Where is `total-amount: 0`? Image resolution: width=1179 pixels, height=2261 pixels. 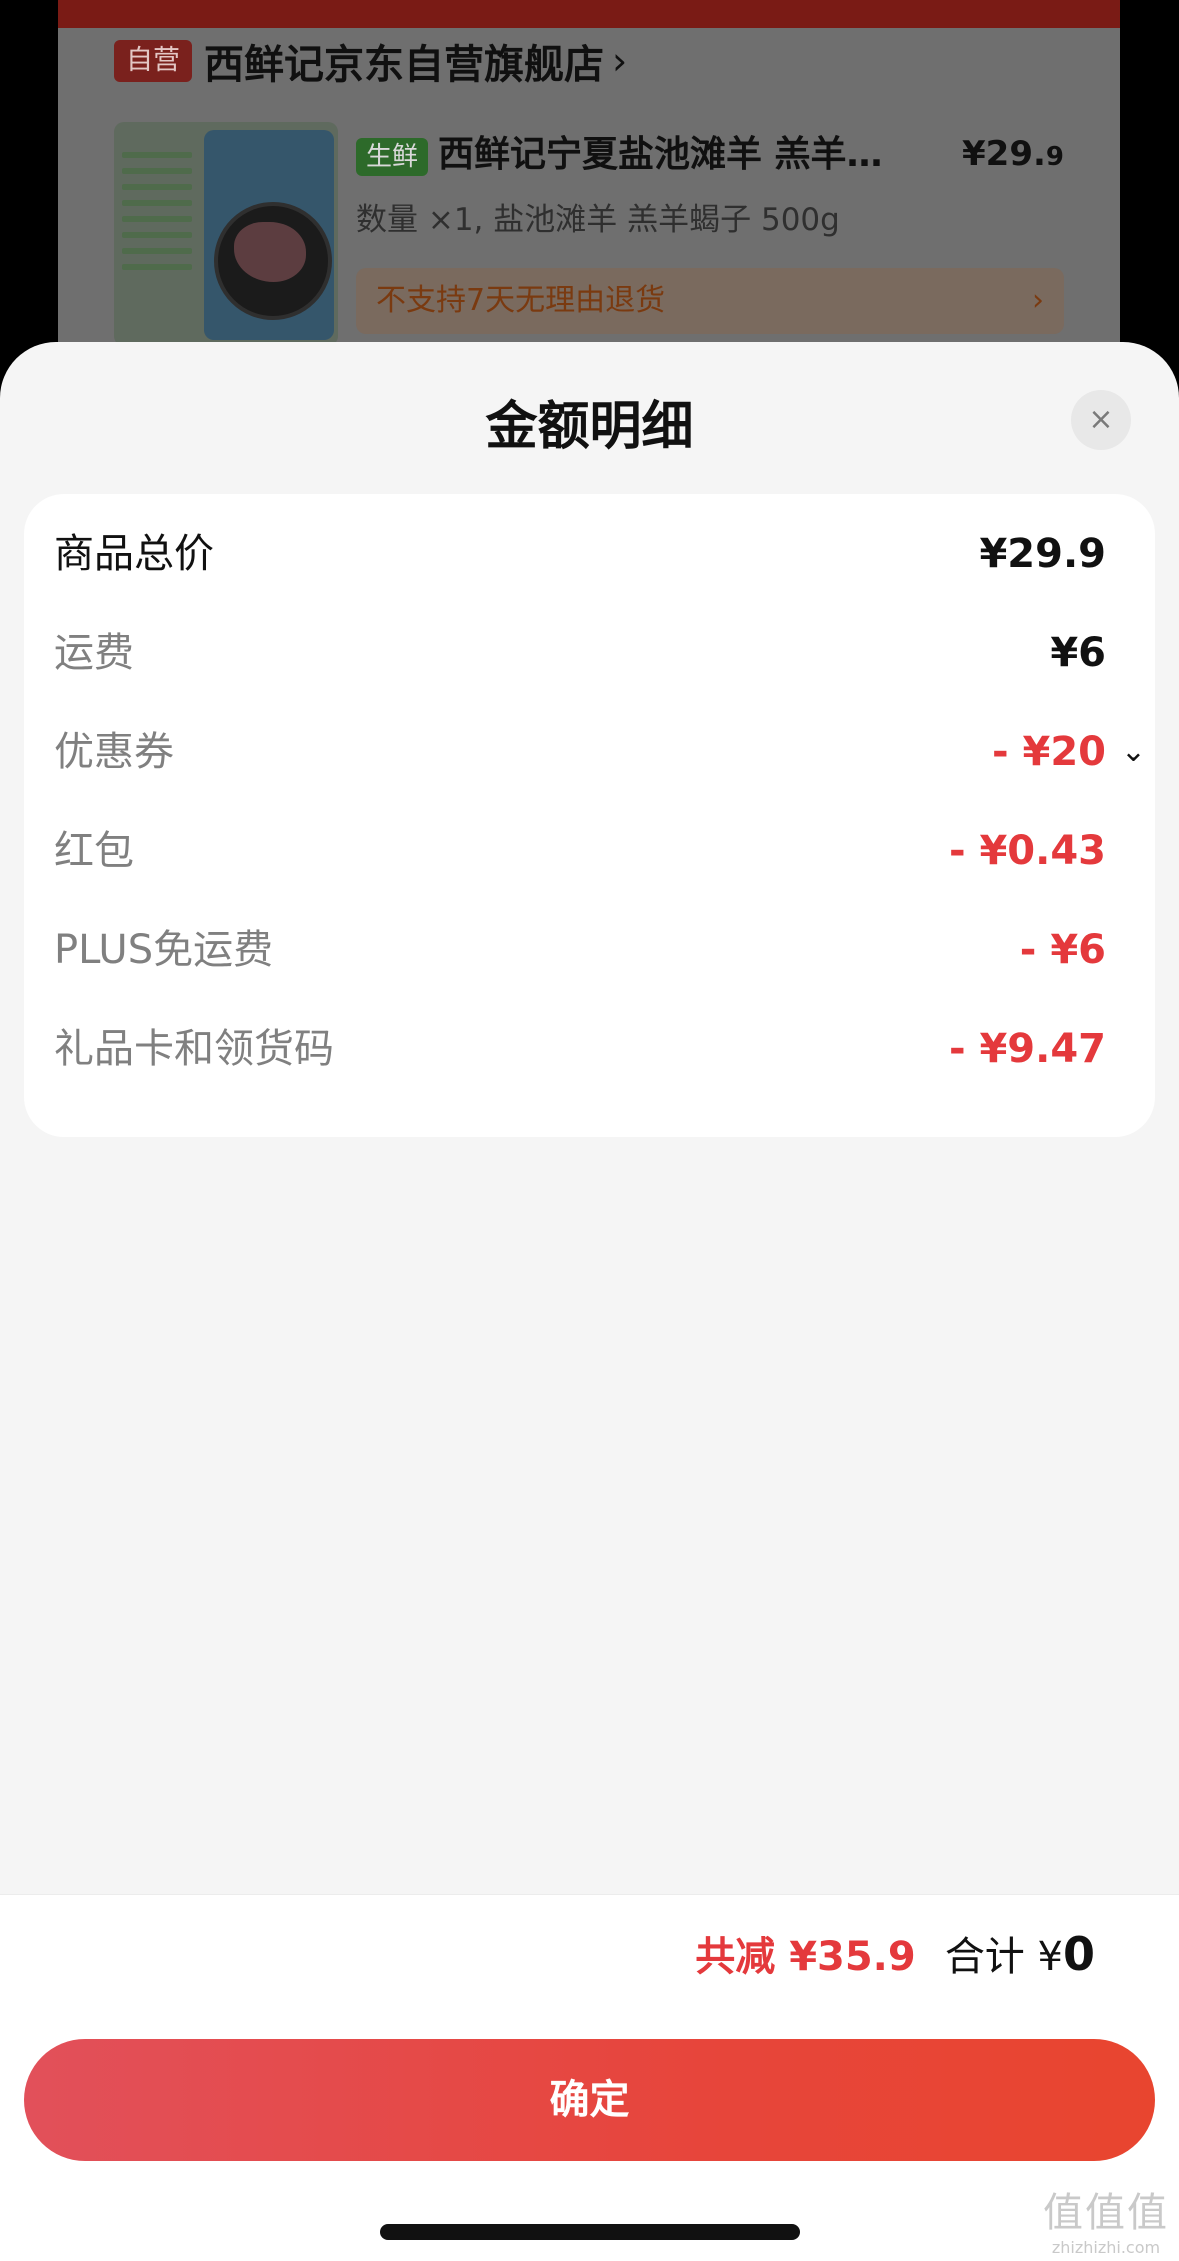
total-amount: 0 is located at coordinates (1078, 1954).